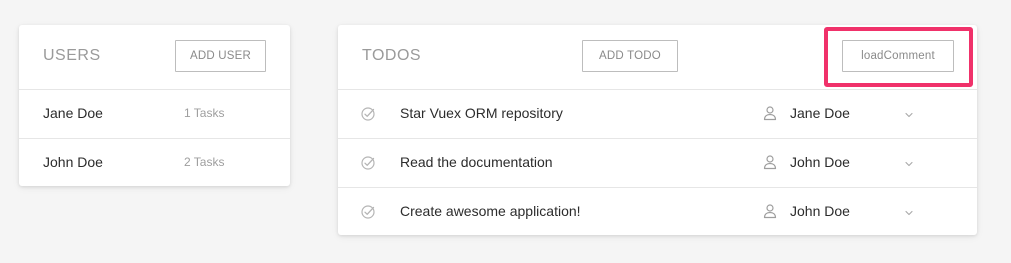 The height and width of the screenshot is (263, 1011). I want to click on todo-row: Star Vuex ORM repository Jane Doe, so click(657, 114).